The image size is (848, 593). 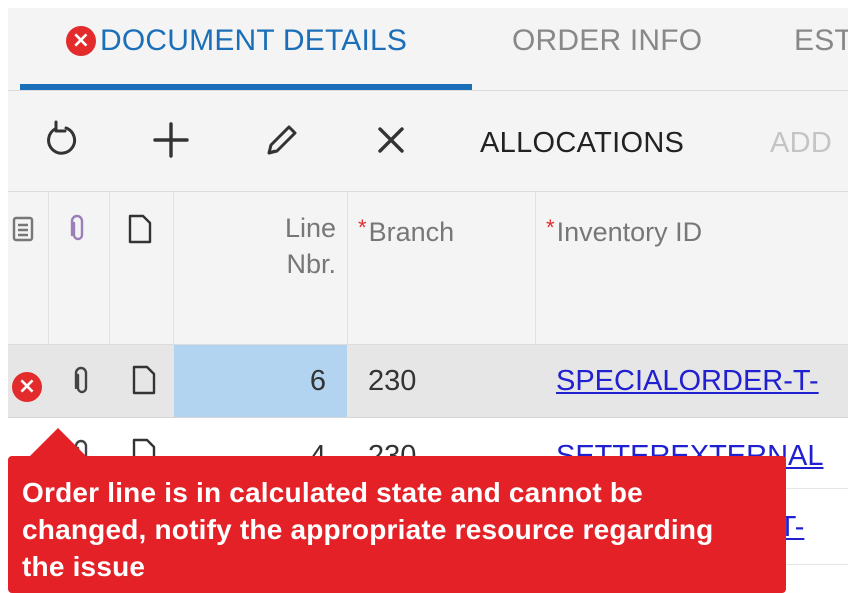 What do you see at coordinates (262, 246) in the screenshot?
I see `column-header-line-nbr: Line Nbr.` at bounding box center [262, 246].